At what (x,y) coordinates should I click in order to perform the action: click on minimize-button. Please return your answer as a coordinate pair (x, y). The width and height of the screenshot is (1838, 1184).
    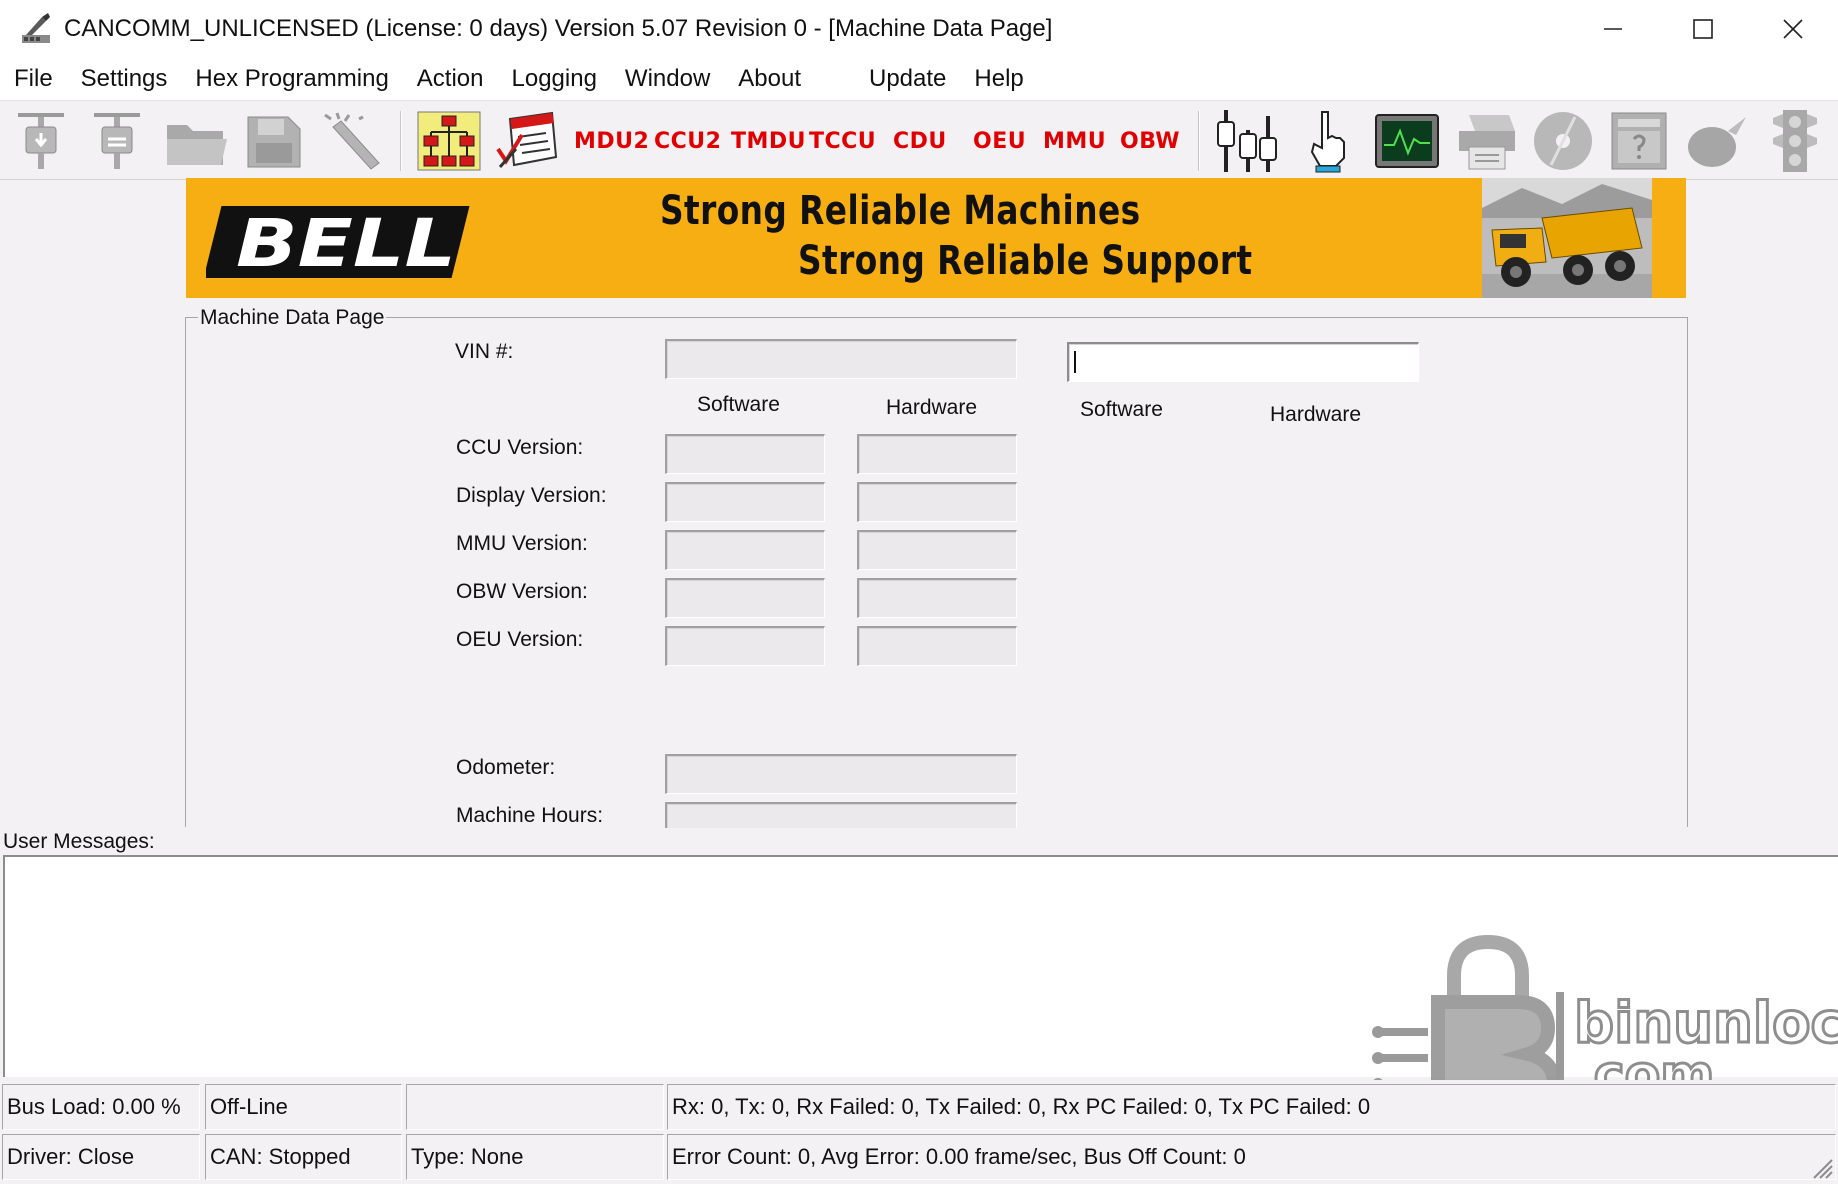
    Looking at the image, I should click on (1613, 29).